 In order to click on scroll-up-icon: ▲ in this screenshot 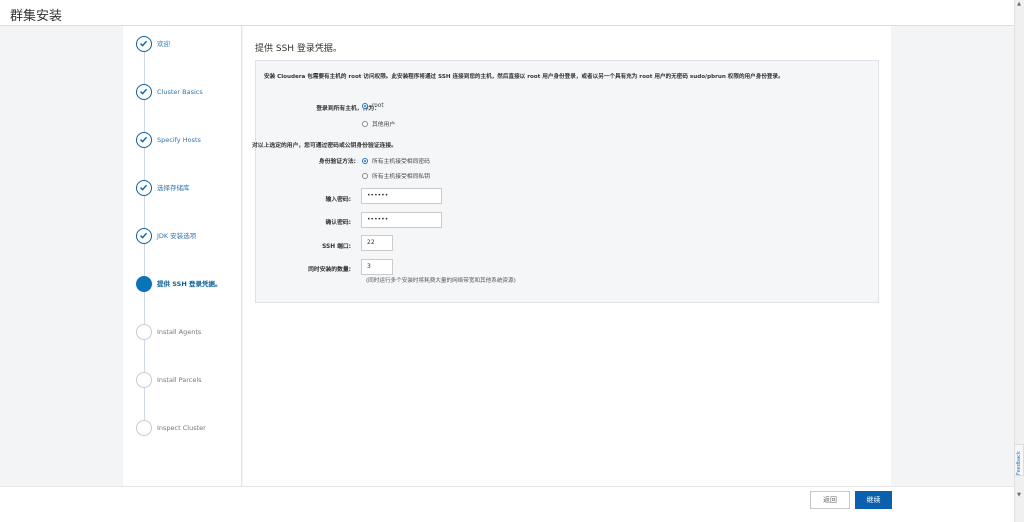, I will do `click(1019, 4)`.